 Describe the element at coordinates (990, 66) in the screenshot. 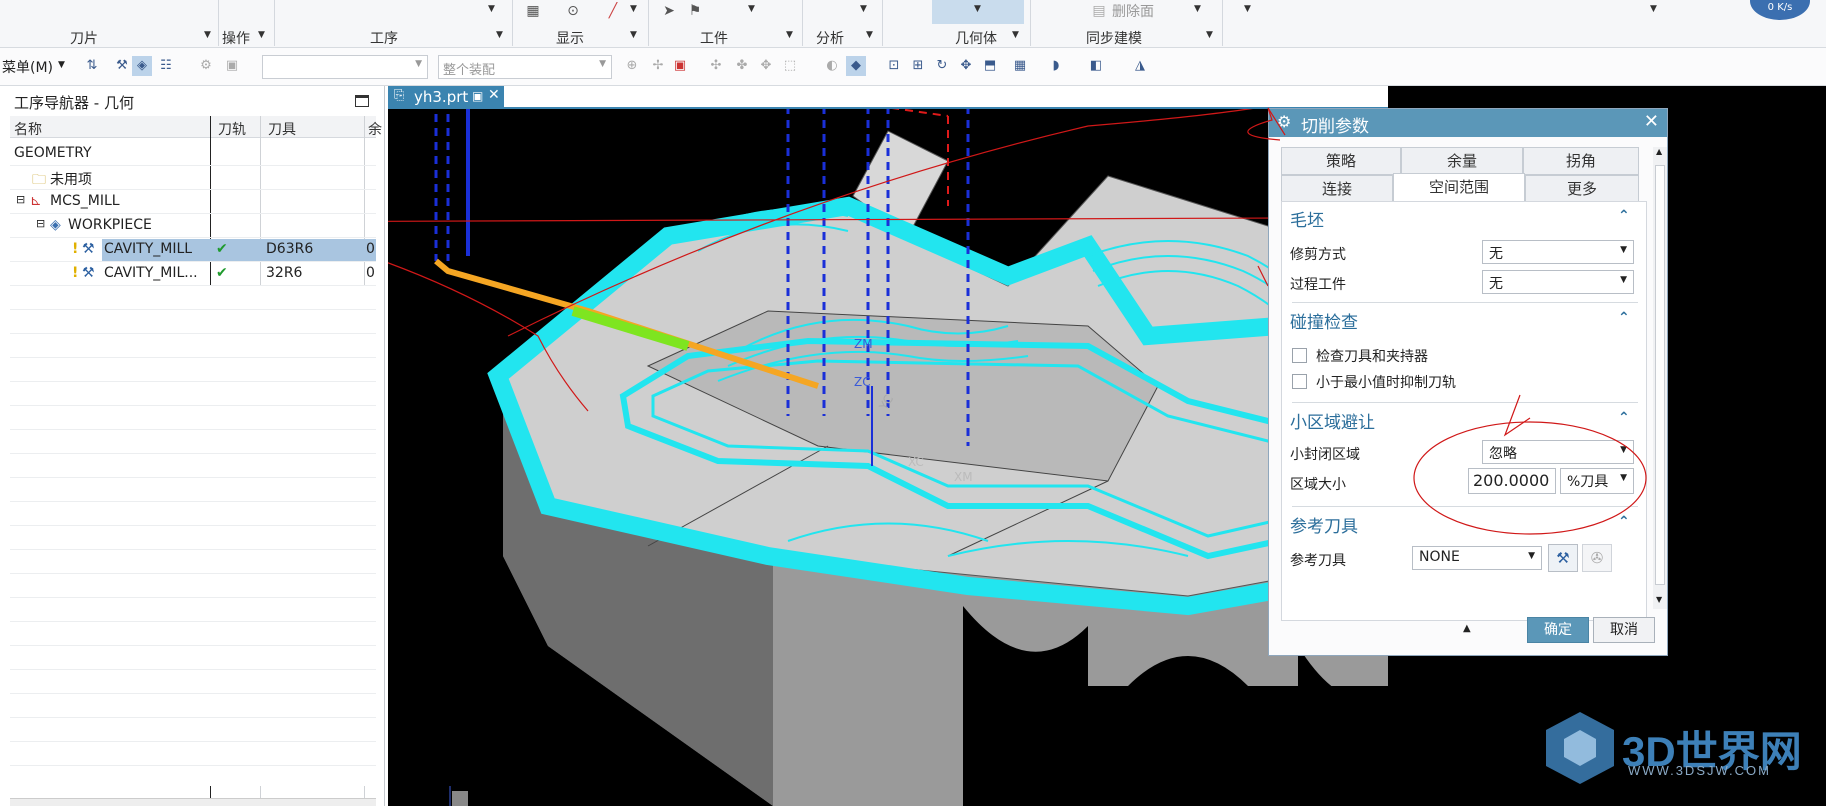

I see `view-orient-icon: ⬒` at that location.